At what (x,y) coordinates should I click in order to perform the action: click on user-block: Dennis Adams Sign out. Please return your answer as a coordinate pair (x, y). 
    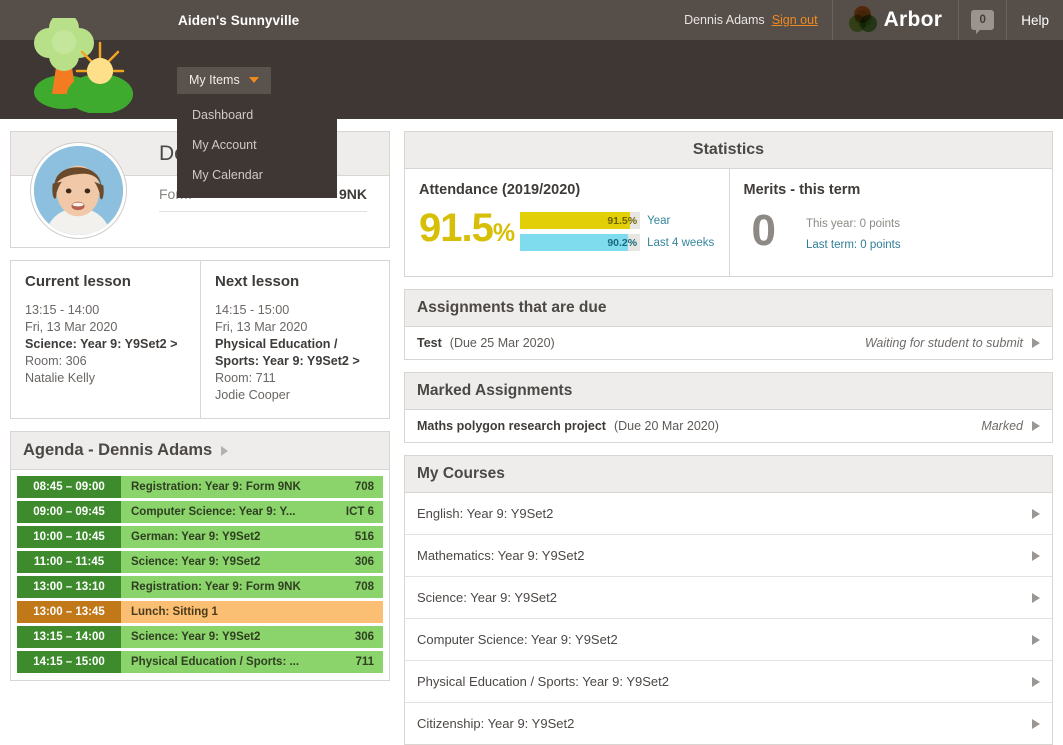
    Looking at the image, I should click on (753, 20).